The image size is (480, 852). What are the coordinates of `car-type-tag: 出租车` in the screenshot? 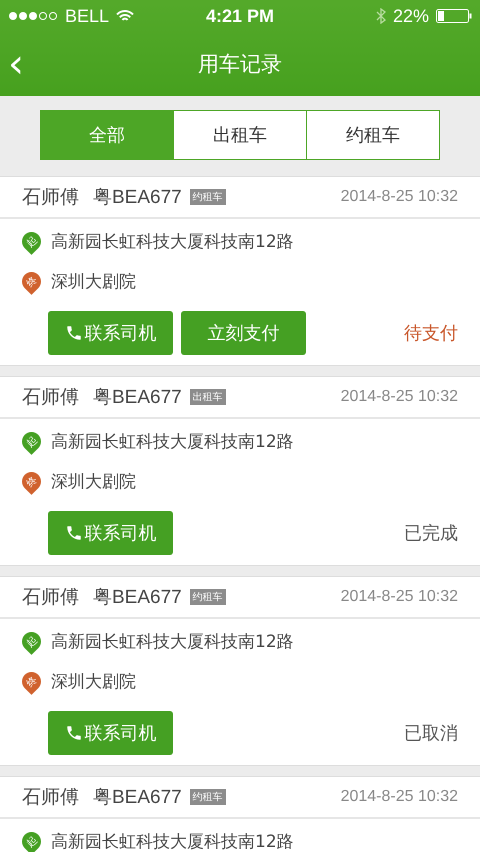 It's located at (208, 397).